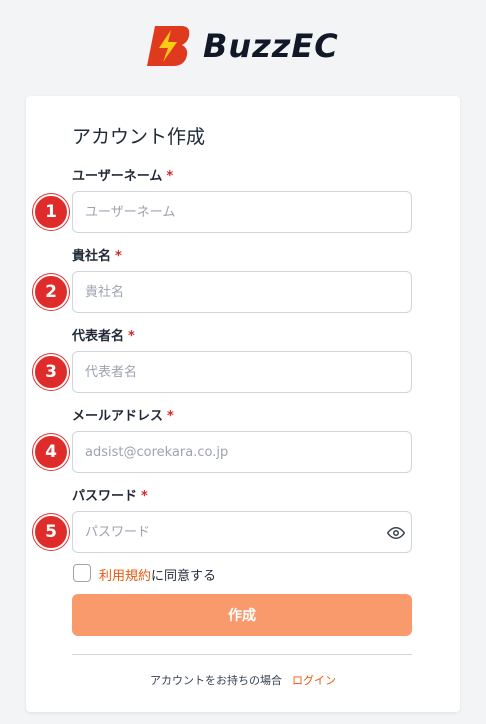 This screenshot has width=486, height=724. Describe the element at coordinates (139, 137) in the screenshot. I see `page-title: アカウント作成` at that location.